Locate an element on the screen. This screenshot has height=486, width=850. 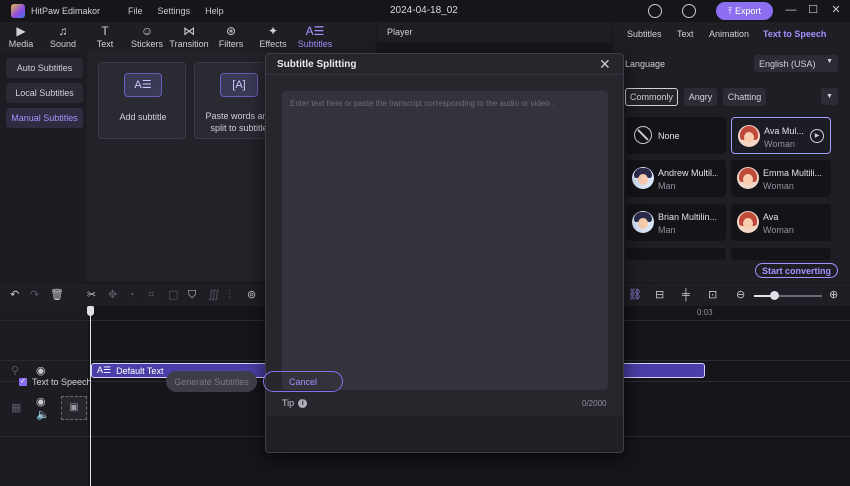
generate-subtitles-button: Generate Subtitles is located at coordinates (211, 381).